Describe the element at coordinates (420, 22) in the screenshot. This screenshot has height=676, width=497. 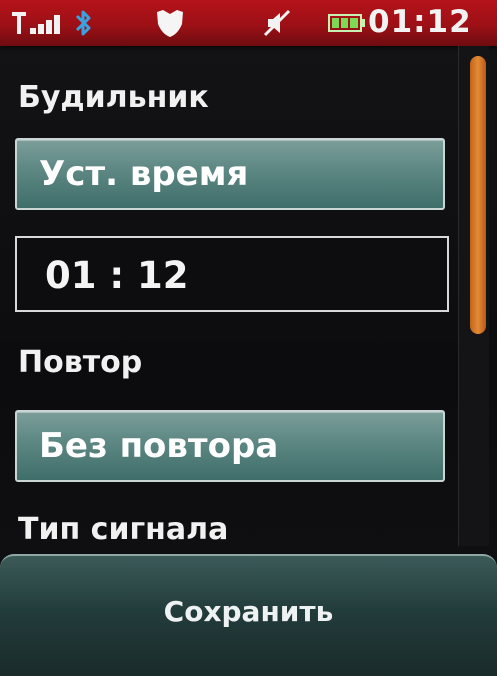
I see `status-clock: 01:12` at that location.